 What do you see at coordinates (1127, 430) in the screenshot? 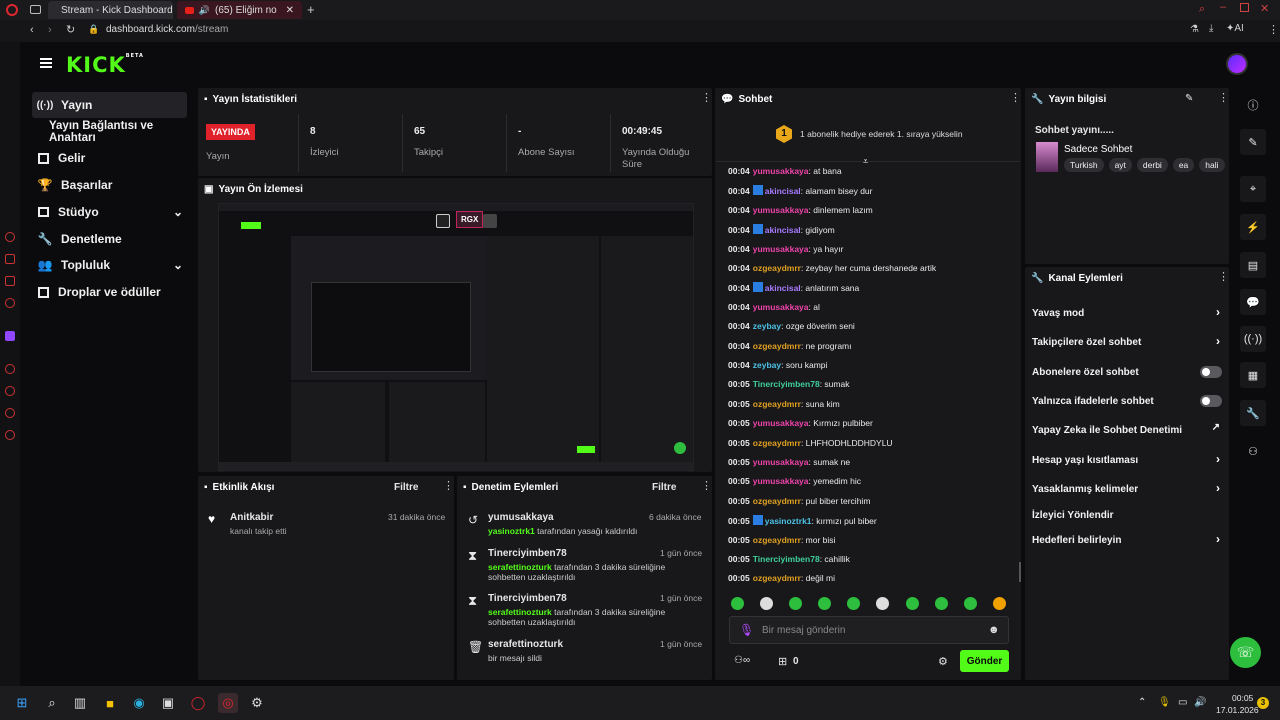
I see `channel-action-row: Yapay Zeka ile Sohbet Denetimi ↗` at bounding box center [1127, 430].